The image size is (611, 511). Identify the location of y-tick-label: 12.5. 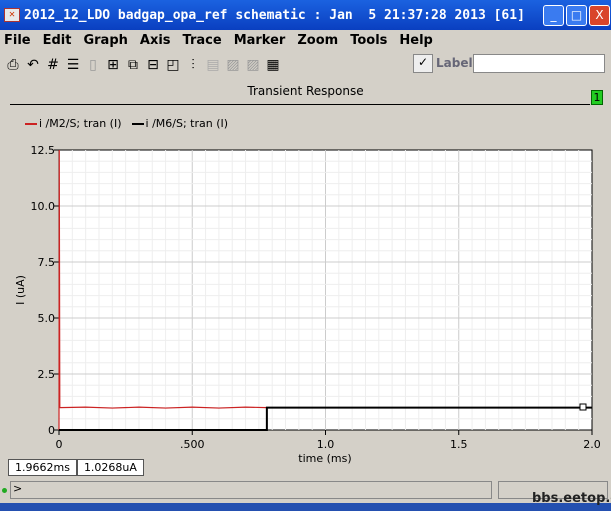
(43, 150).